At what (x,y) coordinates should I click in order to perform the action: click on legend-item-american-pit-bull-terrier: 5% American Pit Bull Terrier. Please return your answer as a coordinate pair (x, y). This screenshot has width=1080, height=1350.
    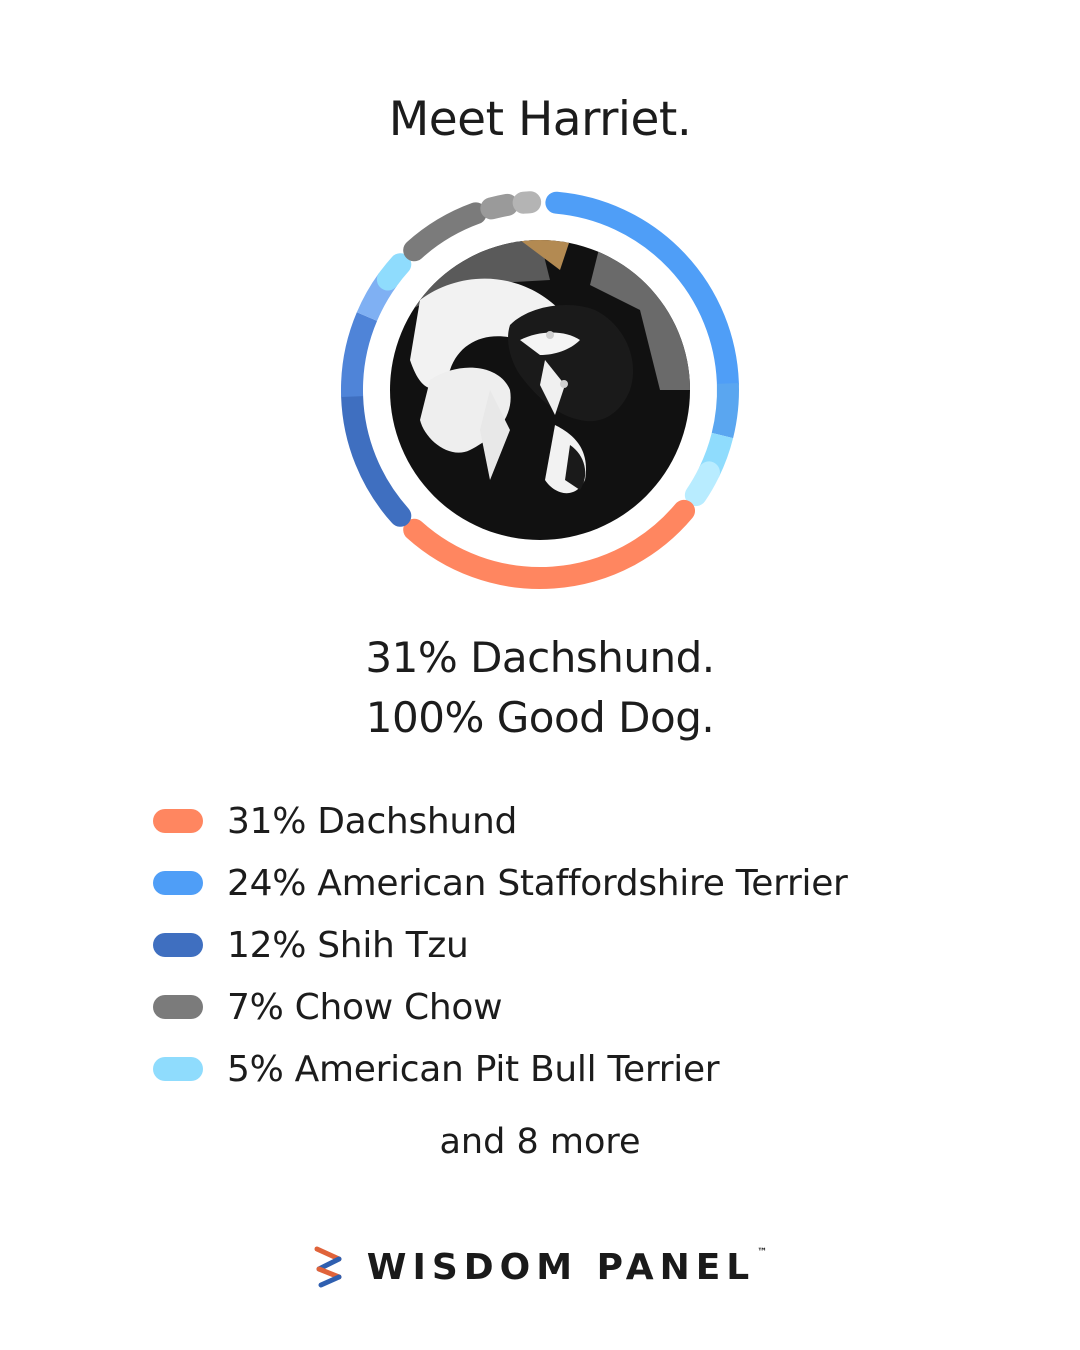
    Looking at the image, I should click on (500, 1069).